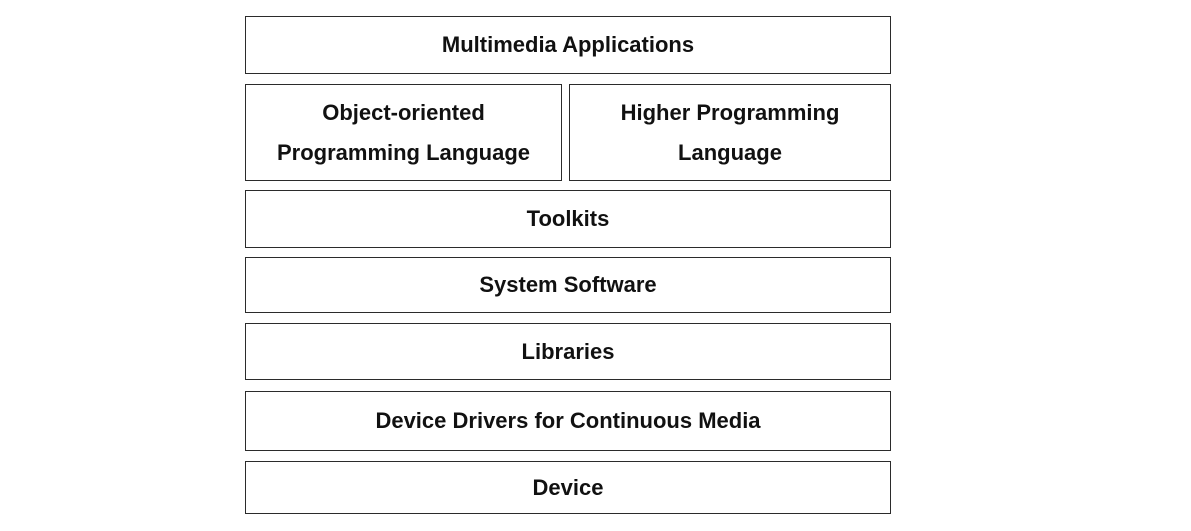 This screenshot has width=1191, height=531. I want to click on layer-label: Libraries, so click(568, 351).